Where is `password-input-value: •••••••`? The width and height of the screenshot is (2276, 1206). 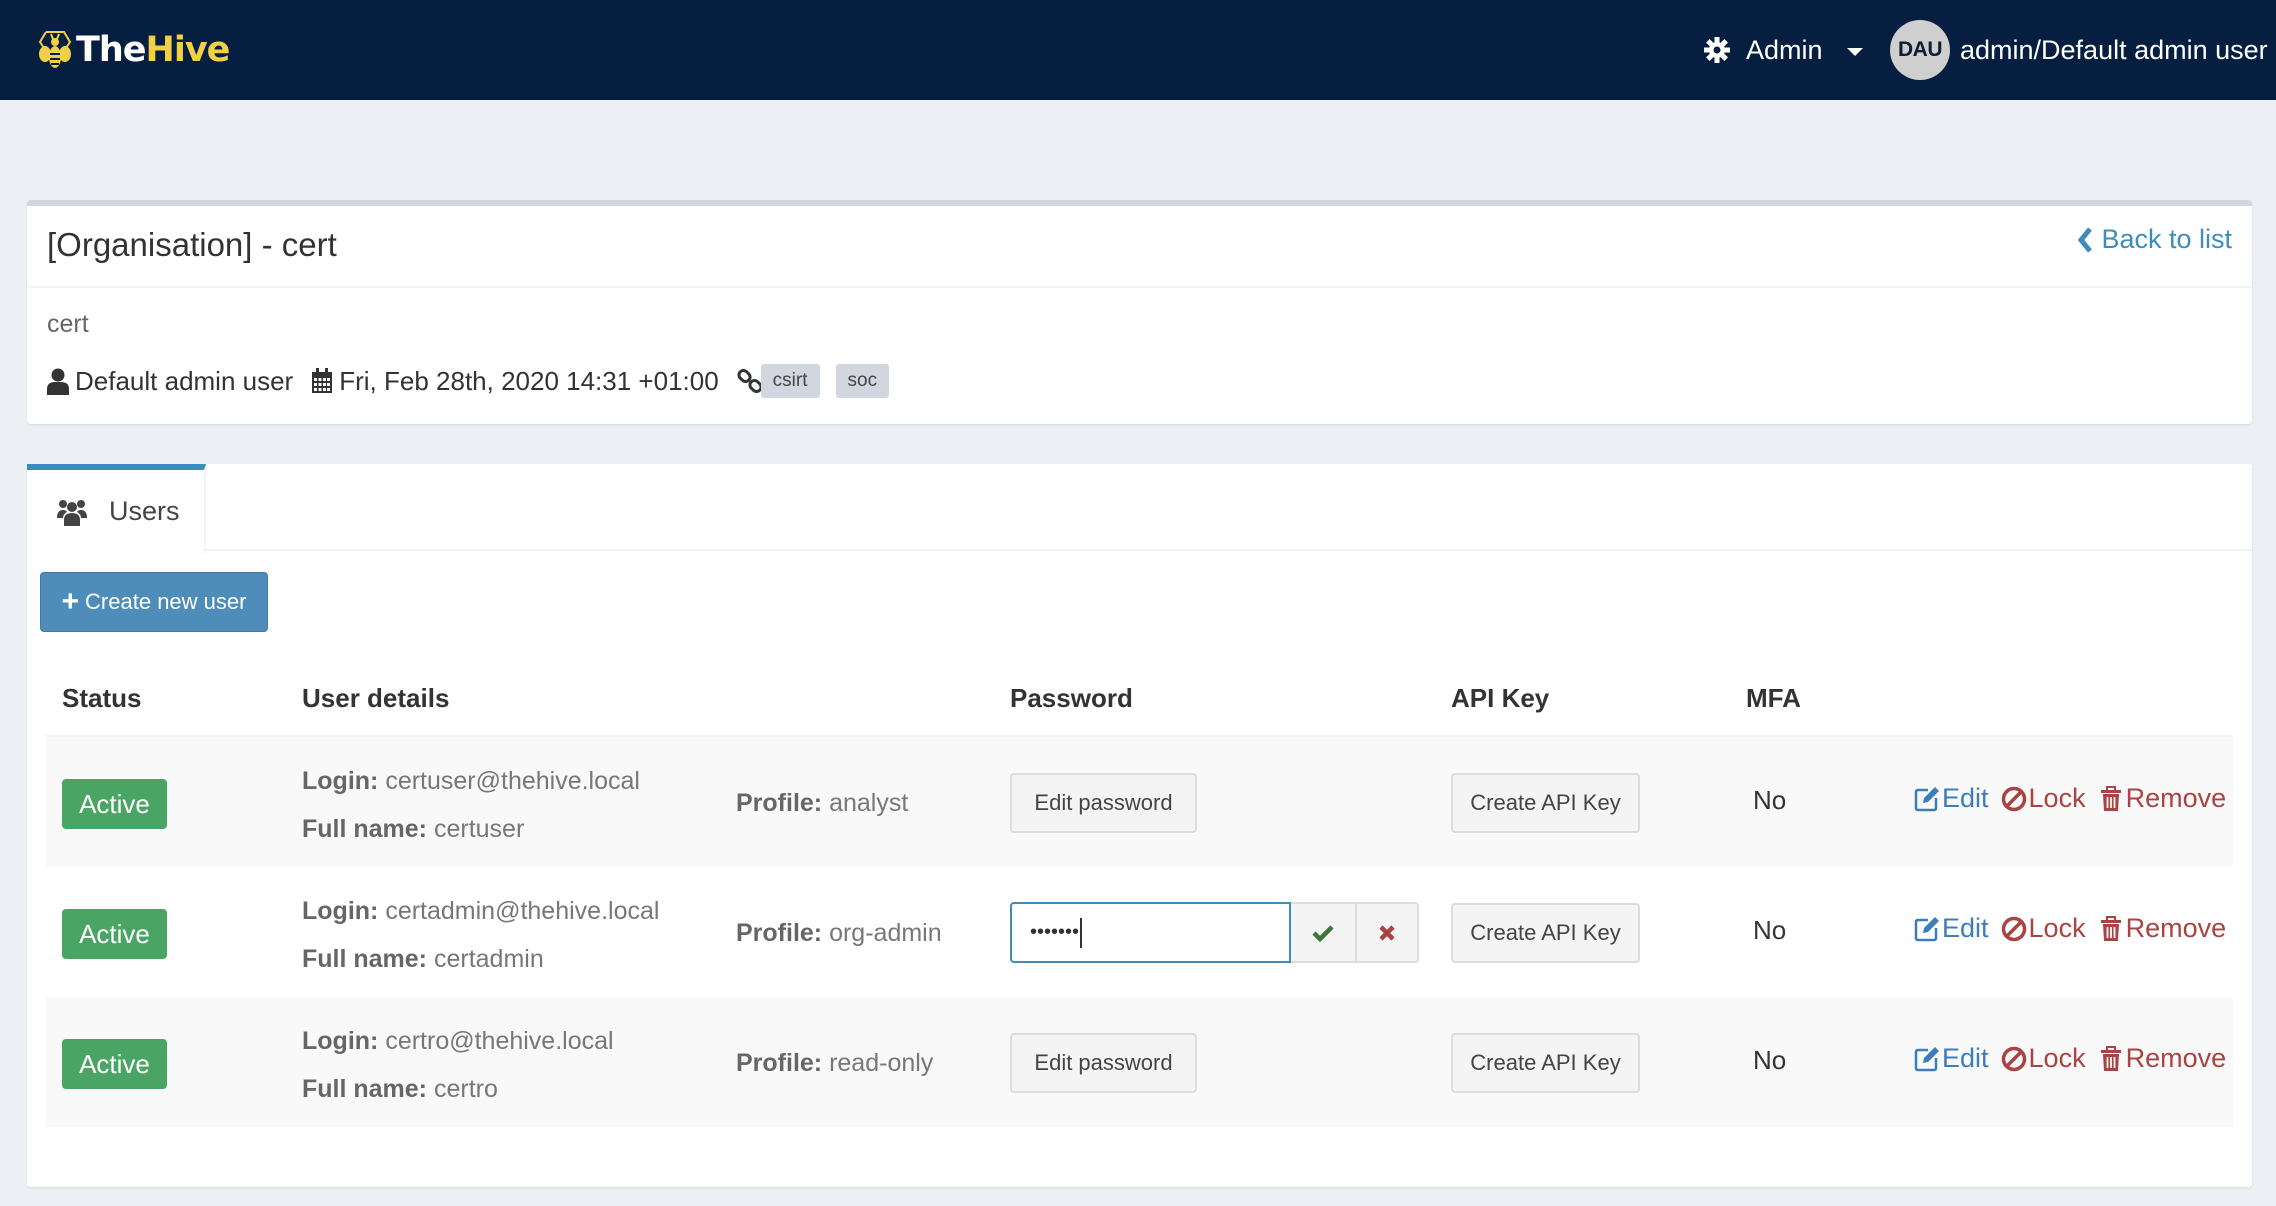
password-input-value: ••••••• is located at coordinates (1055, 932).